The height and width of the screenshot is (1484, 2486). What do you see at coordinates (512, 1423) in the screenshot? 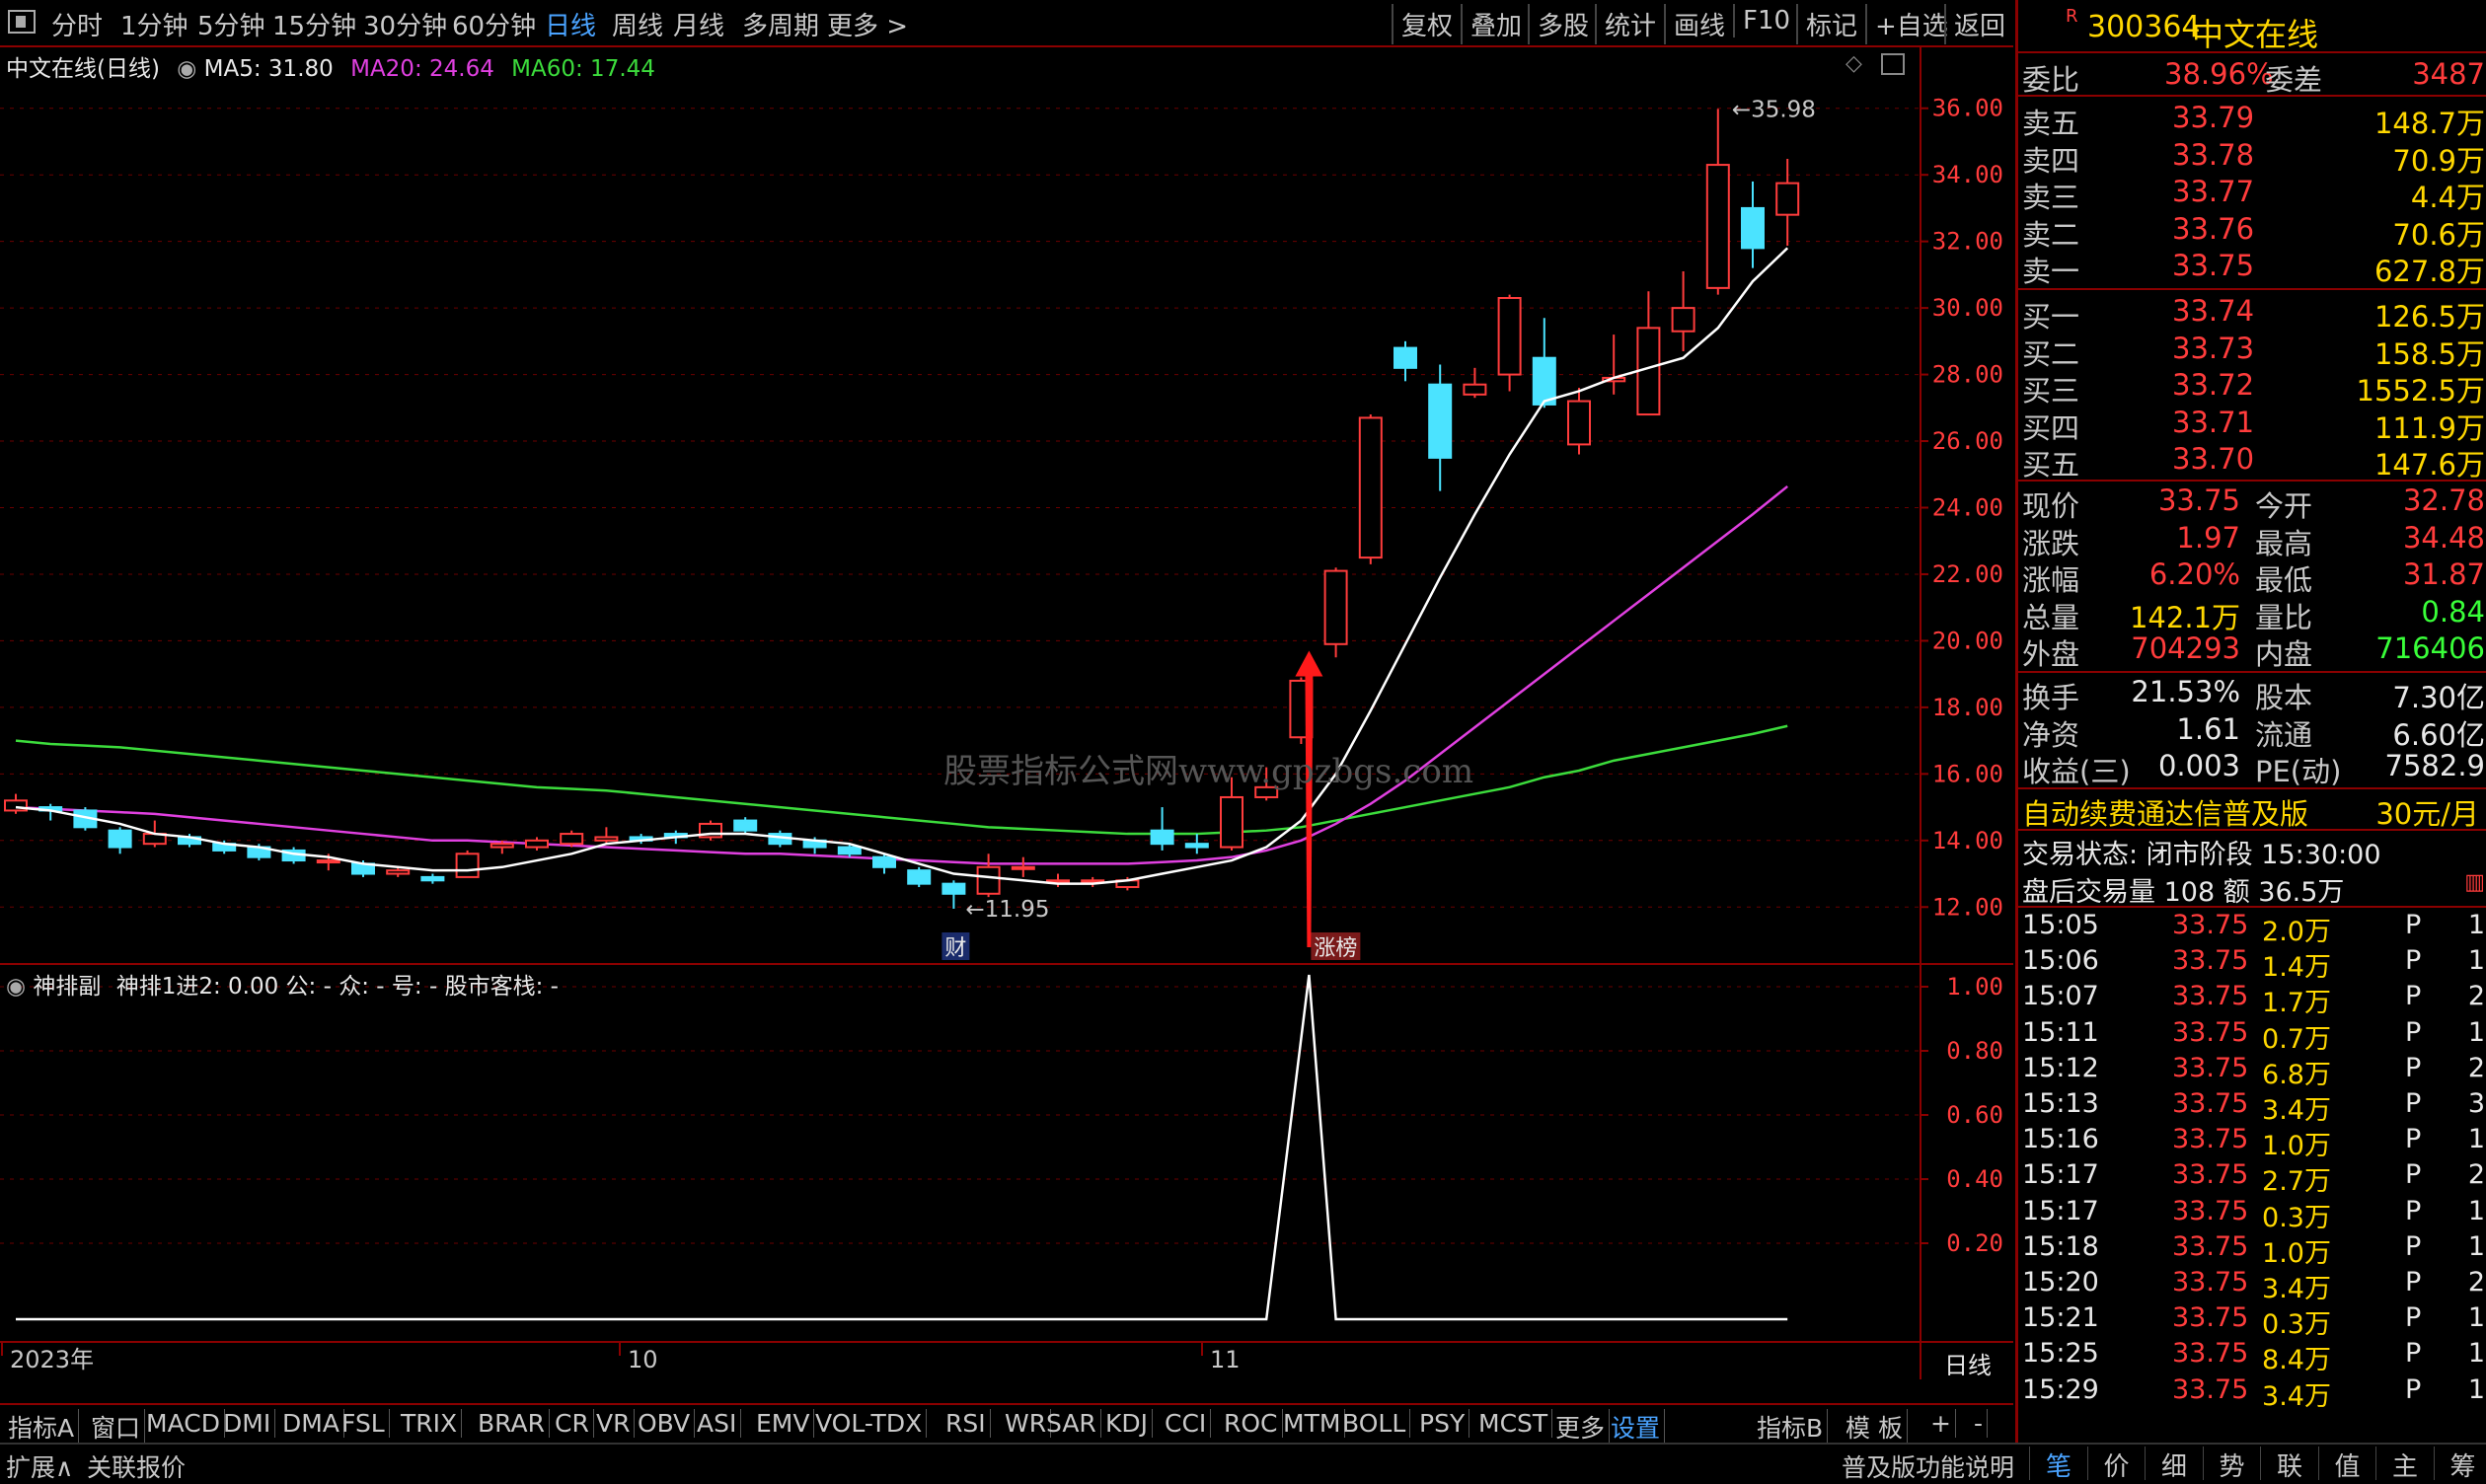
I see `indicator-tab-7: BRAR` at bounding box center [512, 1423].